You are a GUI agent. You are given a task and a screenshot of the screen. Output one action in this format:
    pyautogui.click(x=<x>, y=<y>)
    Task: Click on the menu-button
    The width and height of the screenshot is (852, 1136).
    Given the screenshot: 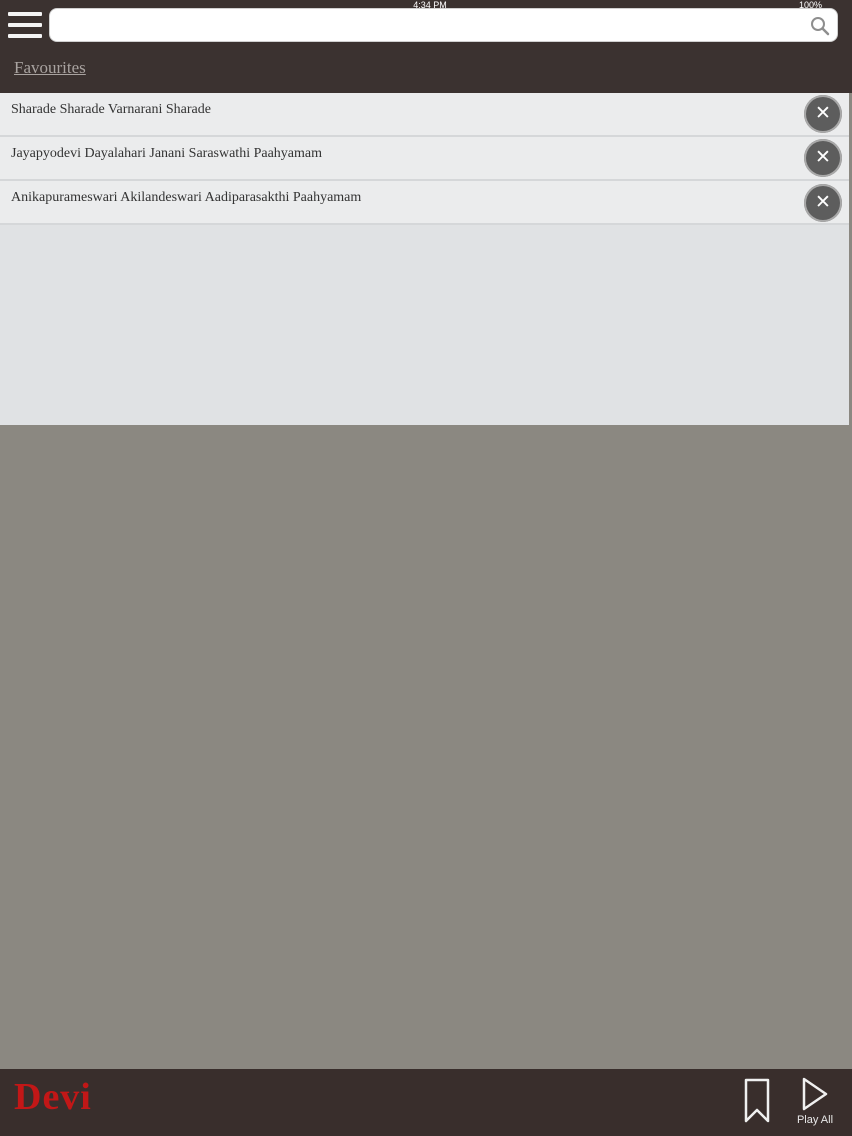 What is the action you would take?
    pyautogui.click(x=25, y=25)
    